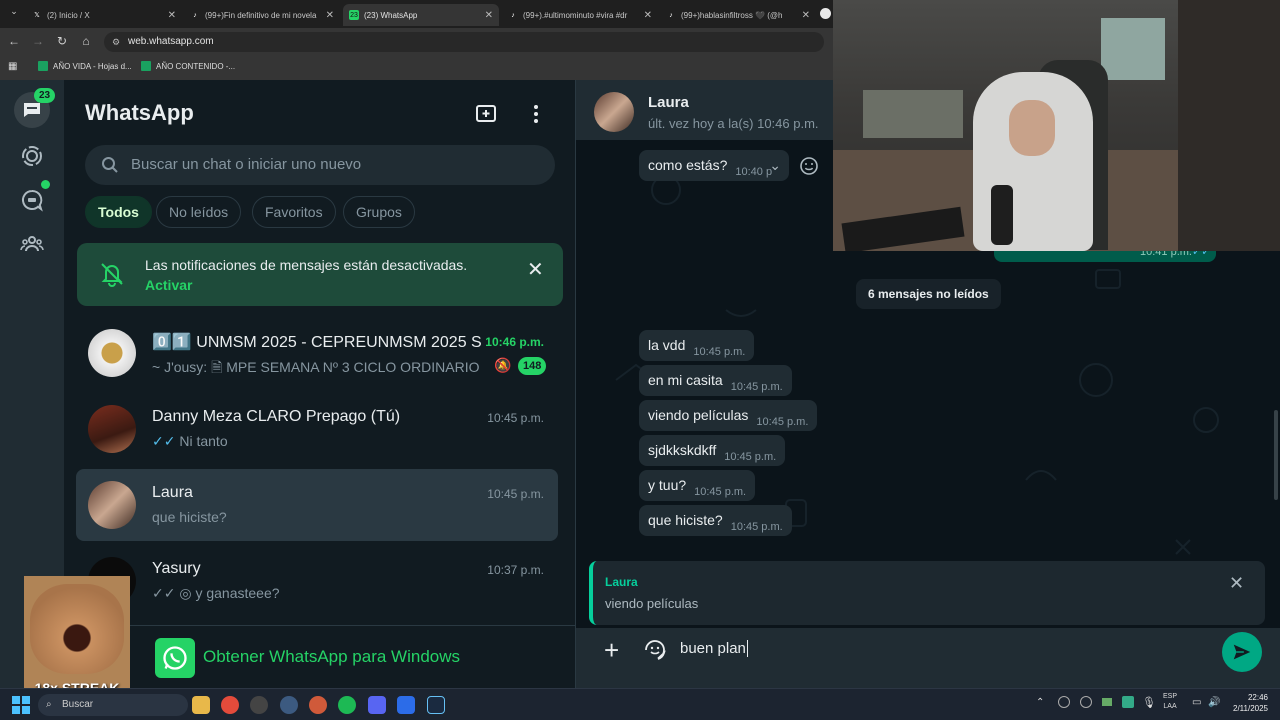  I want to click on tiktok-icon: ♪, so click(195, 15).